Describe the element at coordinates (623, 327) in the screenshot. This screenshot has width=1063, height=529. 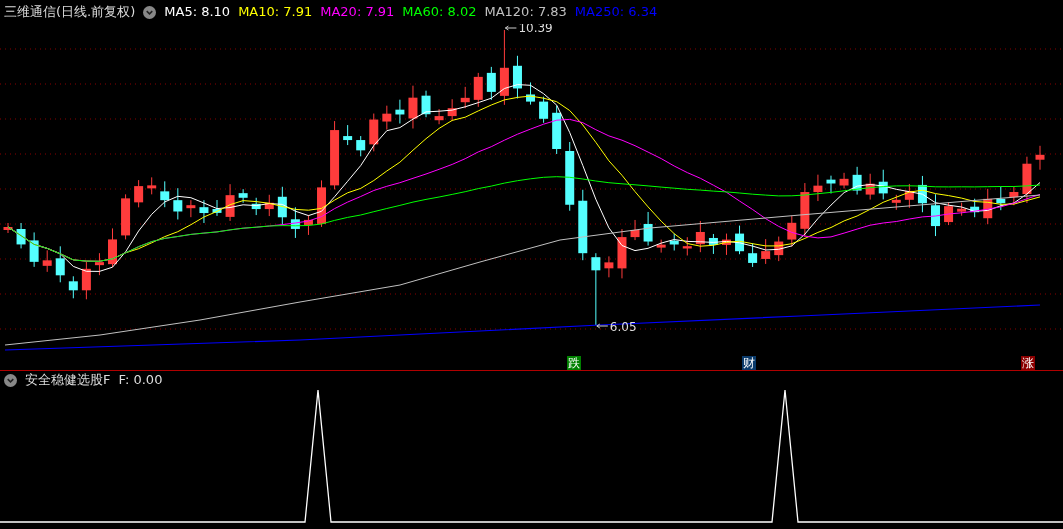
I see `price-label: 6.05` at that location.